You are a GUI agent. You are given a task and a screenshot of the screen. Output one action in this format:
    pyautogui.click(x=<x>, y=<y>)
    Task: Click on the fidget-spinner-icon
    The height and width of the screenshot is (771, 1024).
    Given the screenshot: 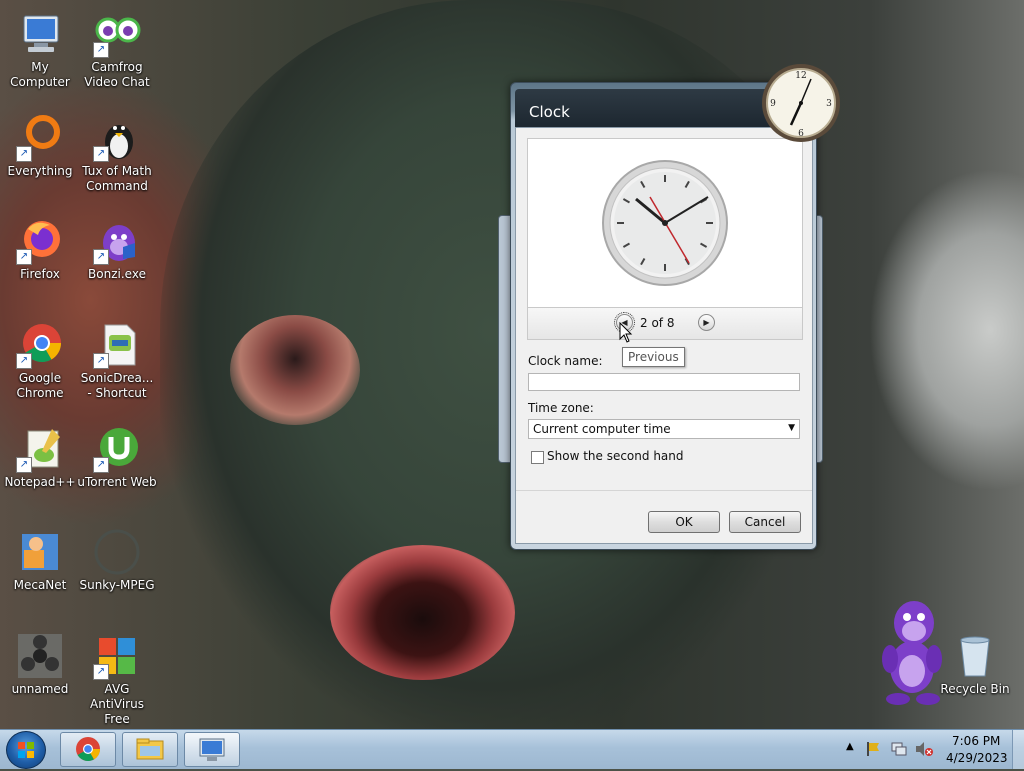 What is the action you would take?
    pyautogui.click(x=40, y=656)
    